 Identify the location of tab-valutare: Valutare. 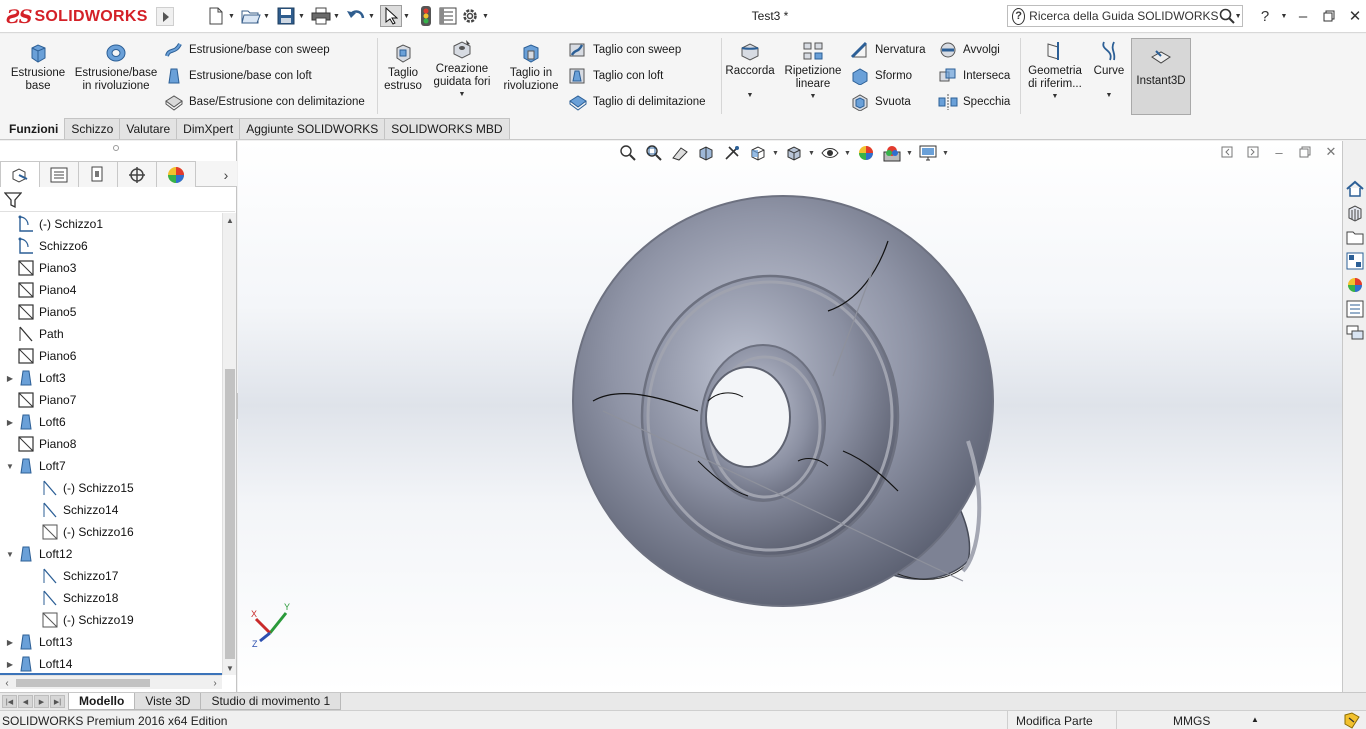
(148, 128).